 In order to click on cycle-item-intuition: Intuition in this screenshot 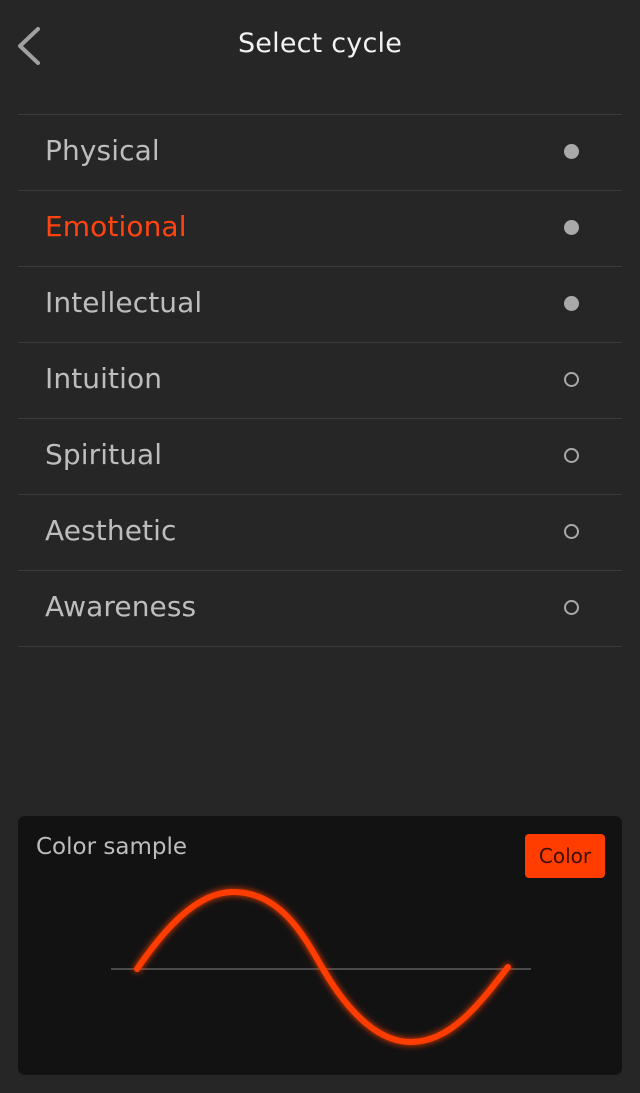, I will do `click(320, 381)`.